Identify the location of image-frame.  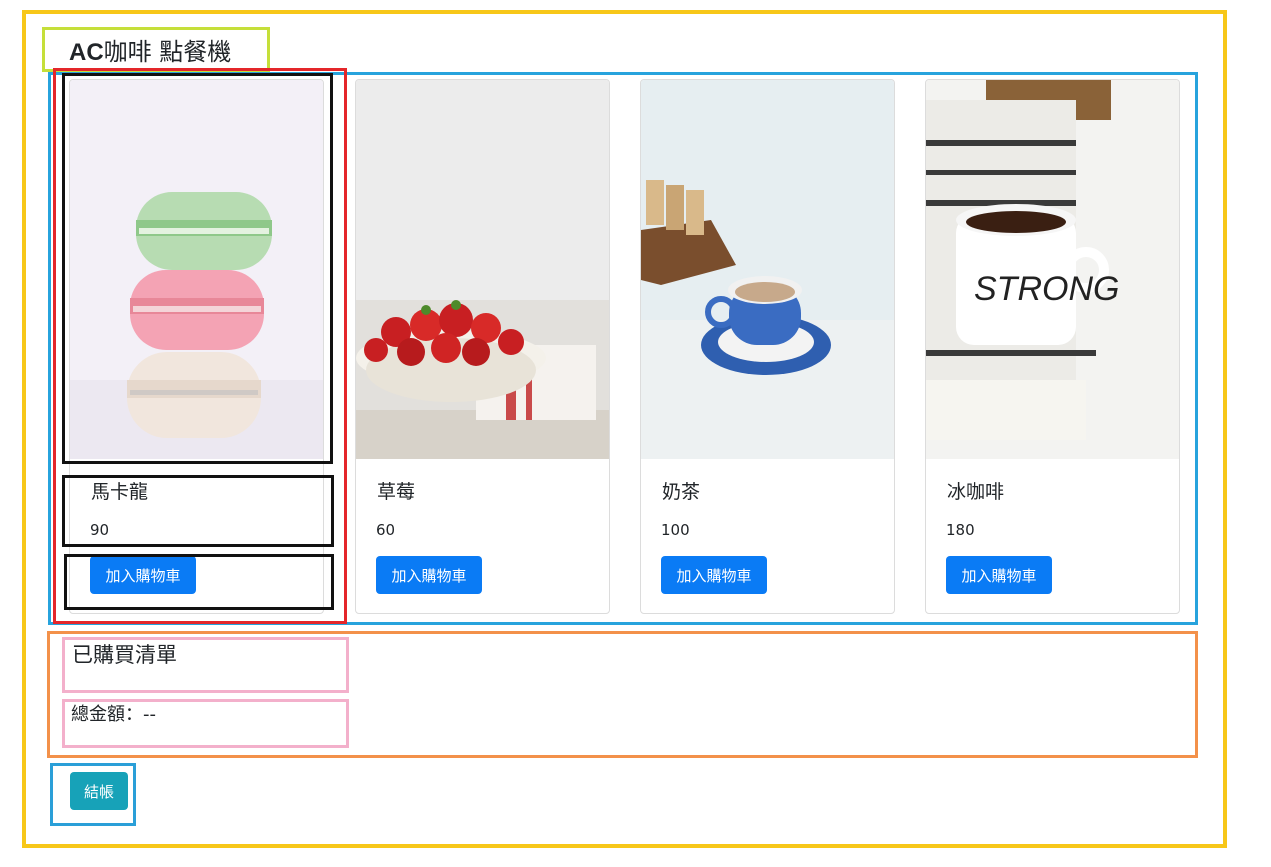
(197, 268).